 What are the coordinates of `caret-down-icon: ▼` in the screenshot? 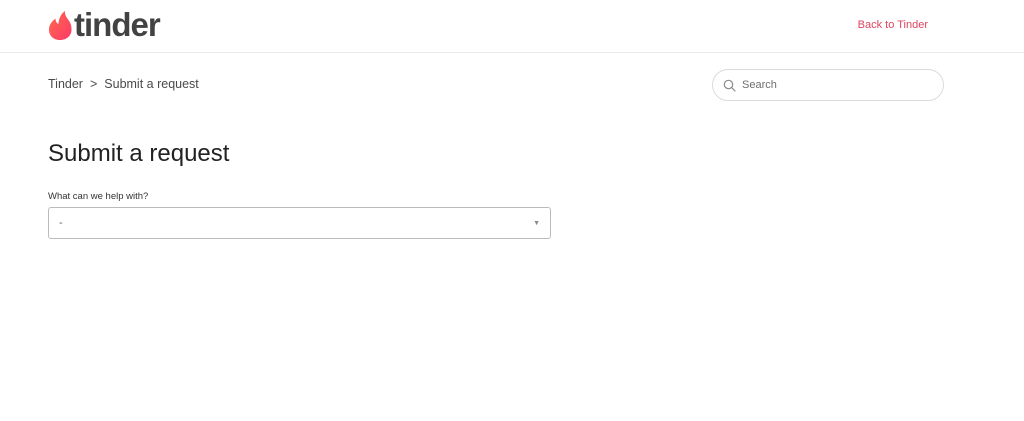 It's located at (536, 223).